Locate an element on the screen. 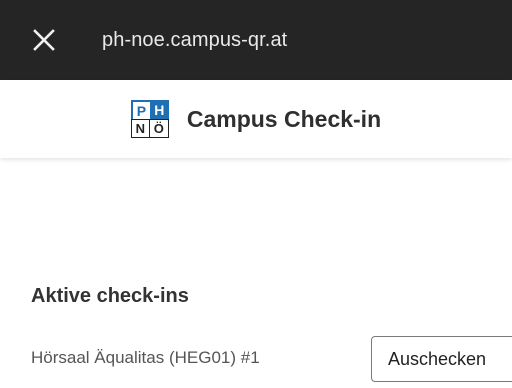 The height and width of the screenshot is (388, 512). room-name: Hörsaal Äqualitas (HEG01) #1 is located at coordinates (145, 357).